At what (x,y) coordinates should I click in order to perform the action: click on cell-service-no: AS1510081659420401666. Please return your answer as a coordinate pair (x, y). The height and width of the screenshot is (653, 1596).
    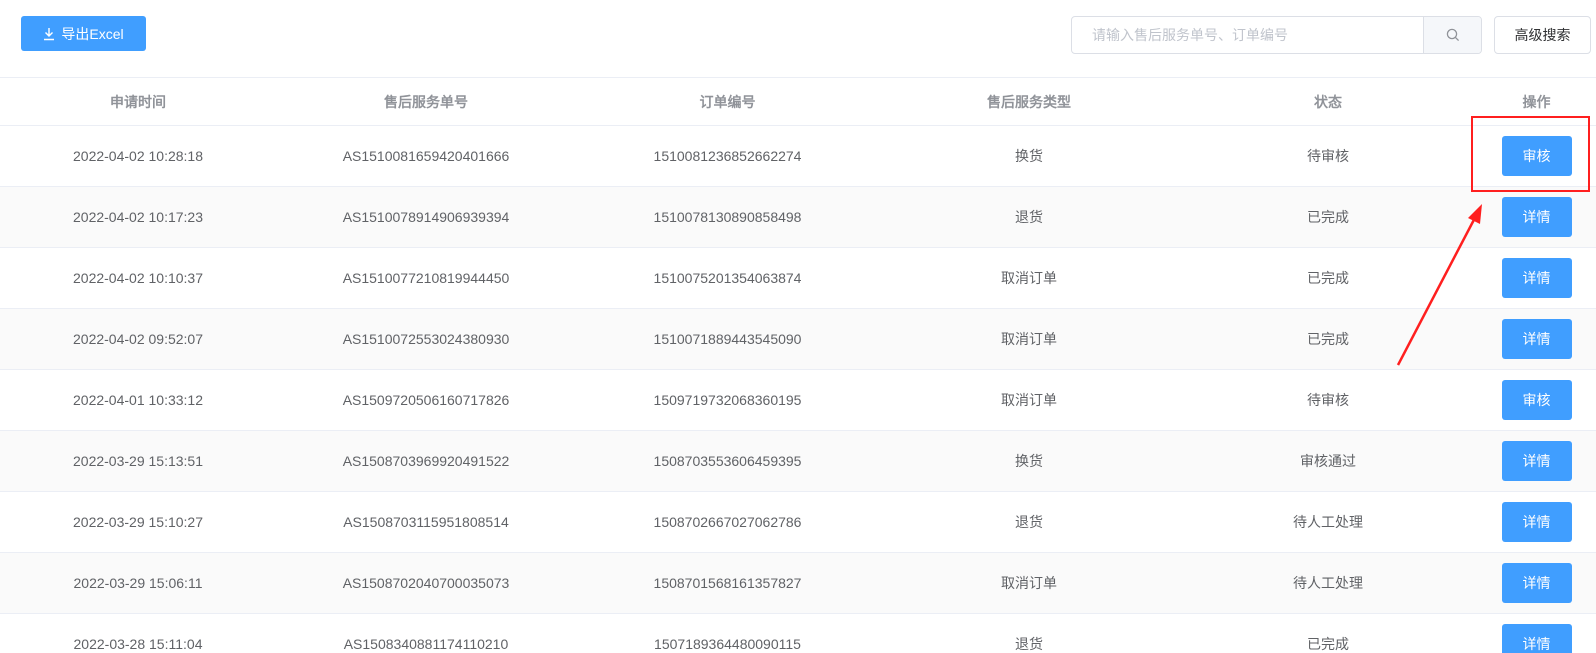
    Looking at the image, I should click on (426, 156).